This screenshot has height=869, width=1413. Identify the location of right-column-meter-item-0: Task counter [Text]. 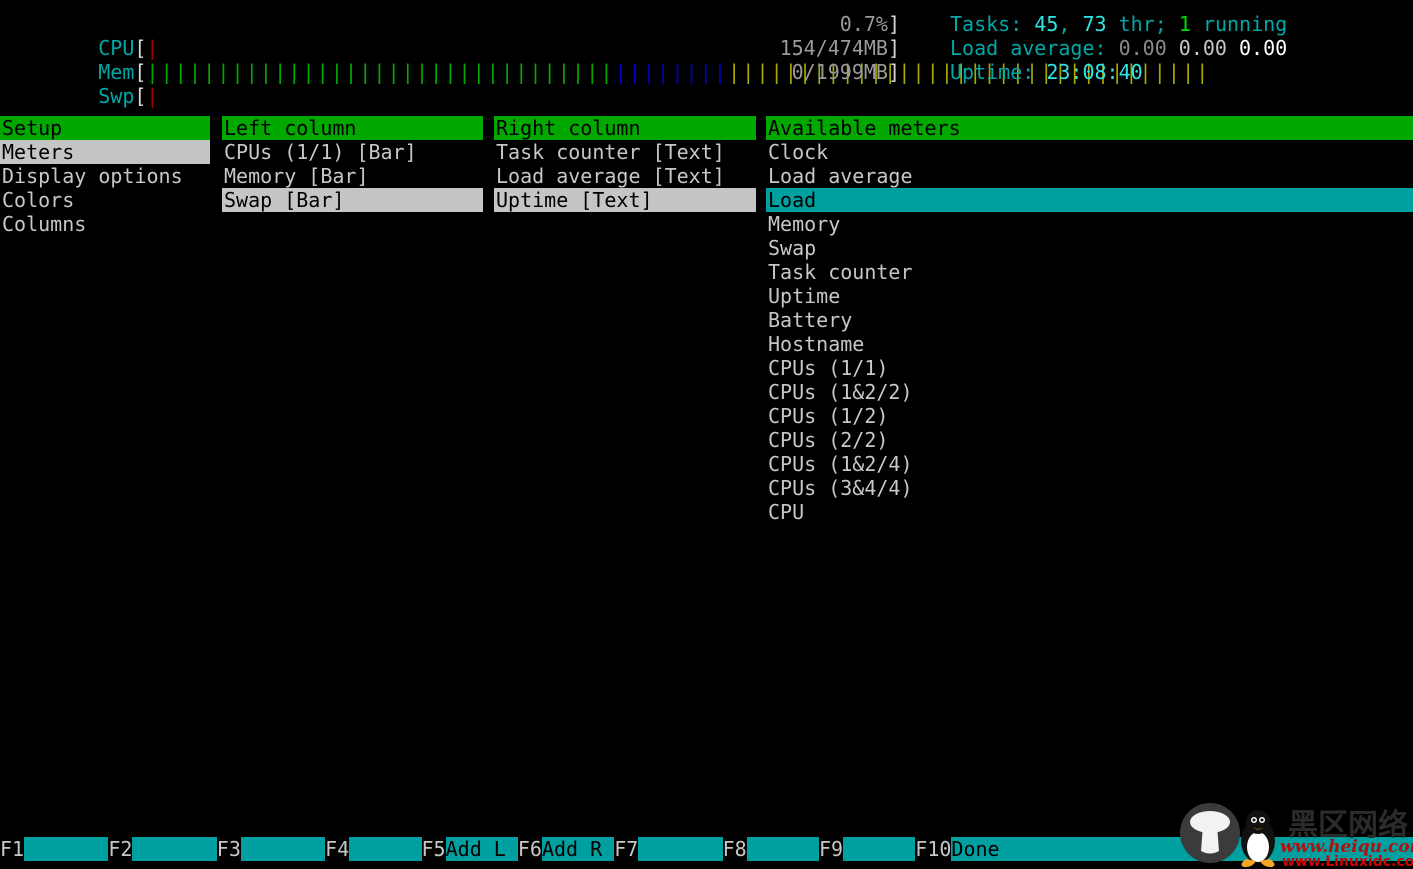
(625, 152).